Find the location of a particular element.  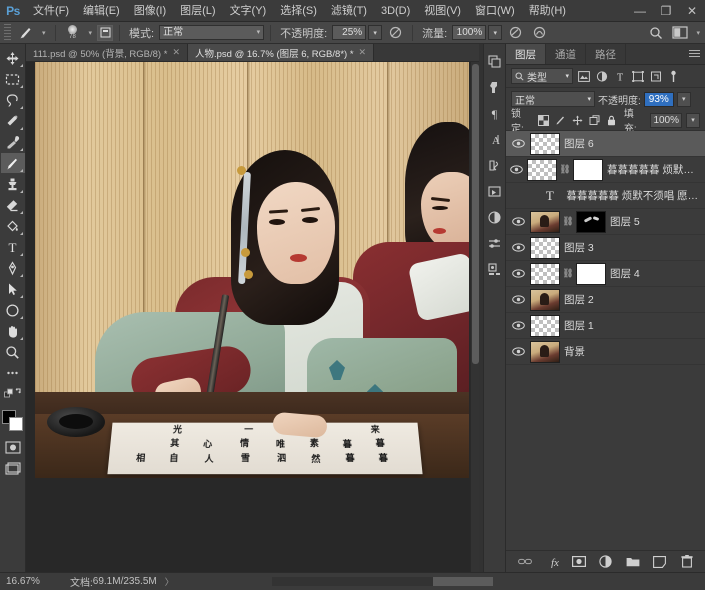

zoom-level: 16.67% is located at coordinates (31, 581).